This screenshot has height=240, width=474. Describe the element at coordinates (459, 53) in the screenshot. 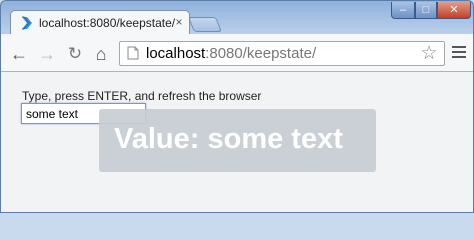

I see `hamburger-menu-icon` at that location.